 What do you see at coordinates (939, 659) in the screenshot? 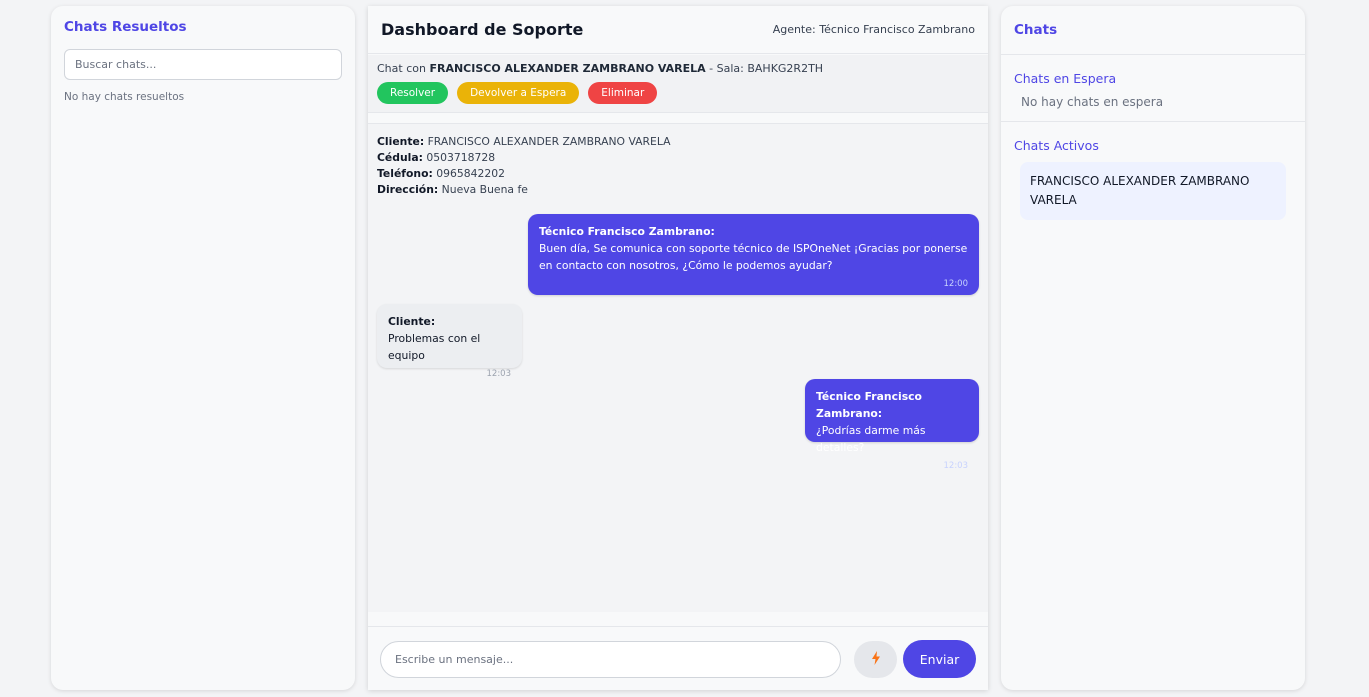
I see `send-button: Enviar` at bounding box center [939, 659].